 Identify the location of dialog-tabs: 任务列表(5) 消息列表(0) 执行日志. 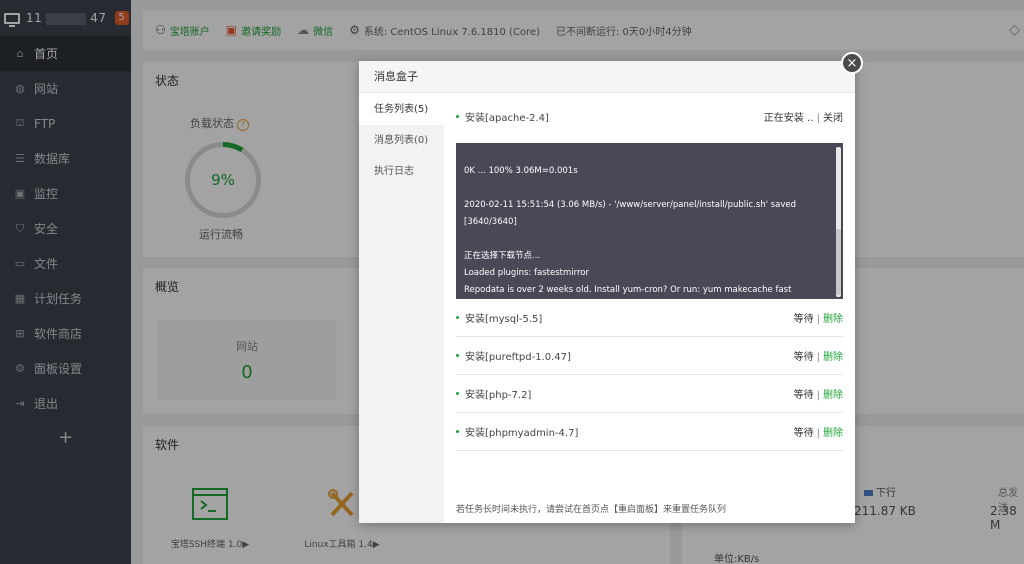
(401, 308).